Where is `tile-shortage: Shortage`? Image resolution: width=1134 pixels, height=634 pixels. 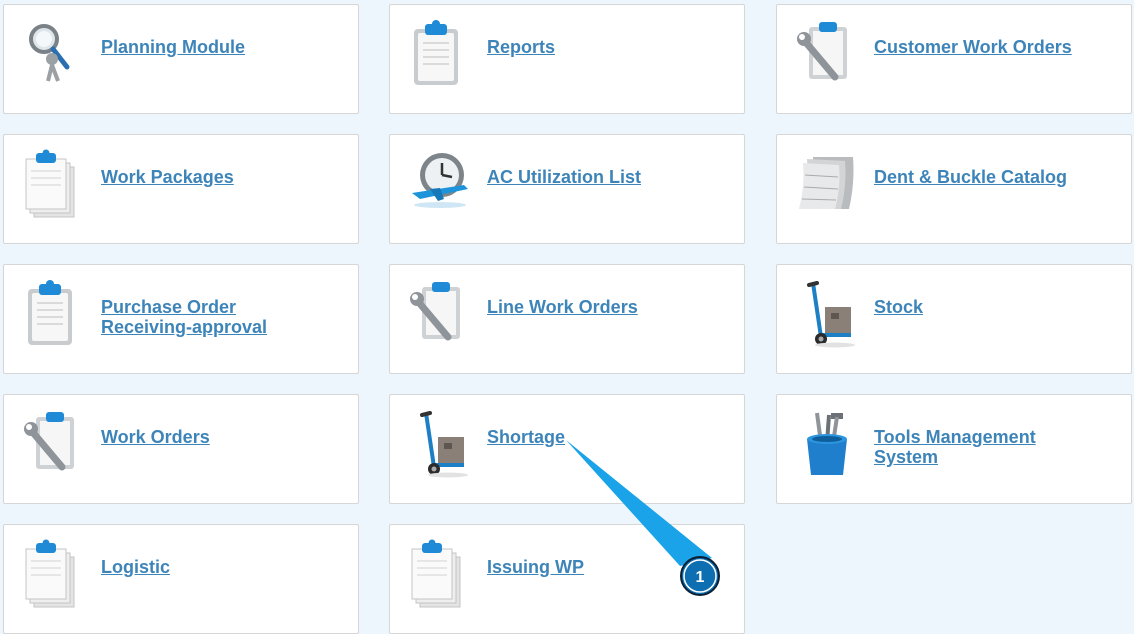 tile-shortage: Shortage is located at coordinates (567, 449).